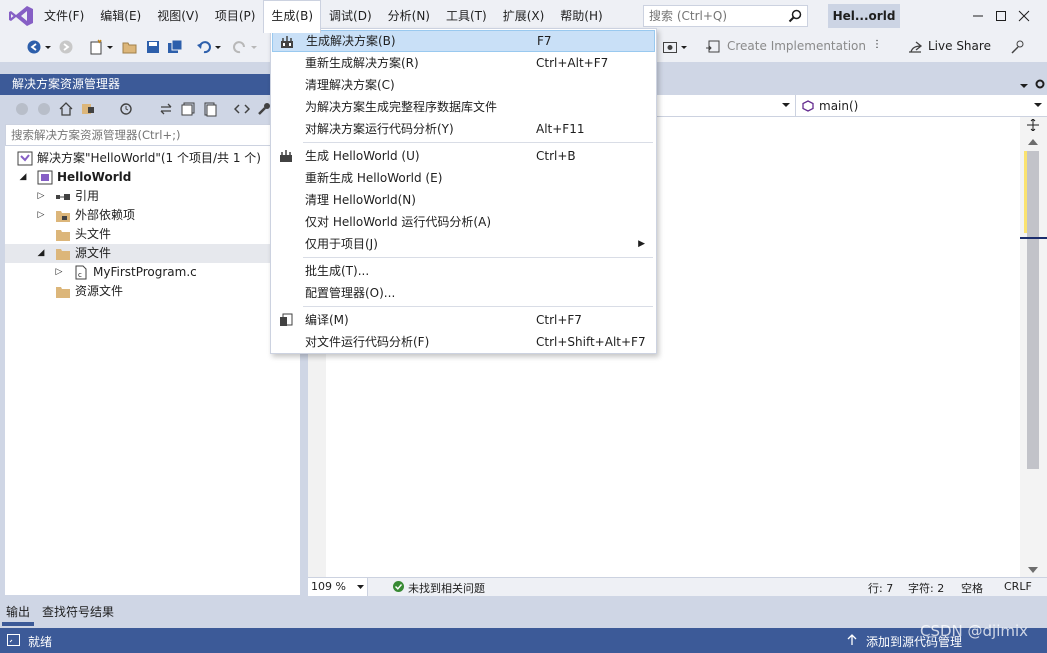  What do you see at coordinates (178, 16) in the screenshot?
I see `menu-item-2: 视图(V)` at bounding box center [178, 16].